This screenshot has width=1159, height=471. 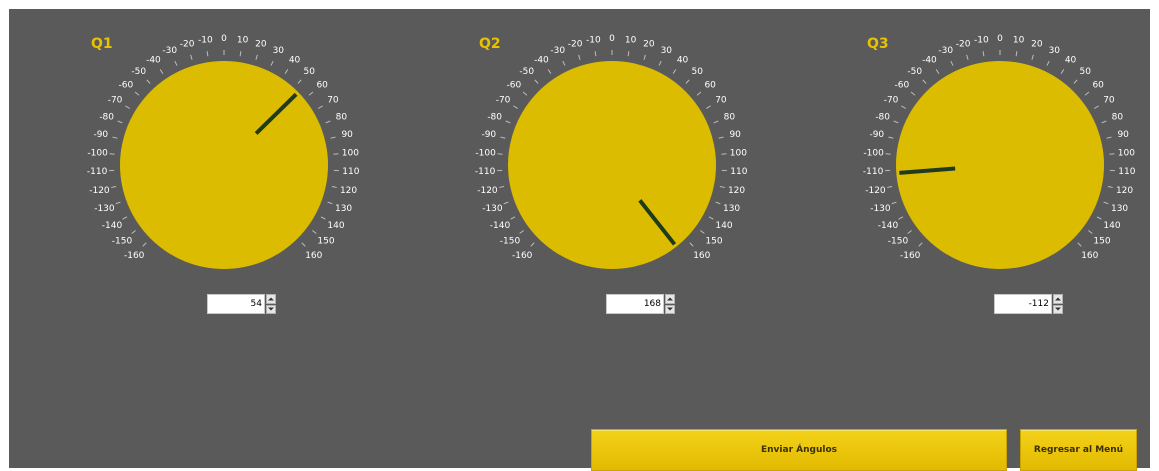 I want to click on angle-input-q2: 168, so click(x=635, y=304).